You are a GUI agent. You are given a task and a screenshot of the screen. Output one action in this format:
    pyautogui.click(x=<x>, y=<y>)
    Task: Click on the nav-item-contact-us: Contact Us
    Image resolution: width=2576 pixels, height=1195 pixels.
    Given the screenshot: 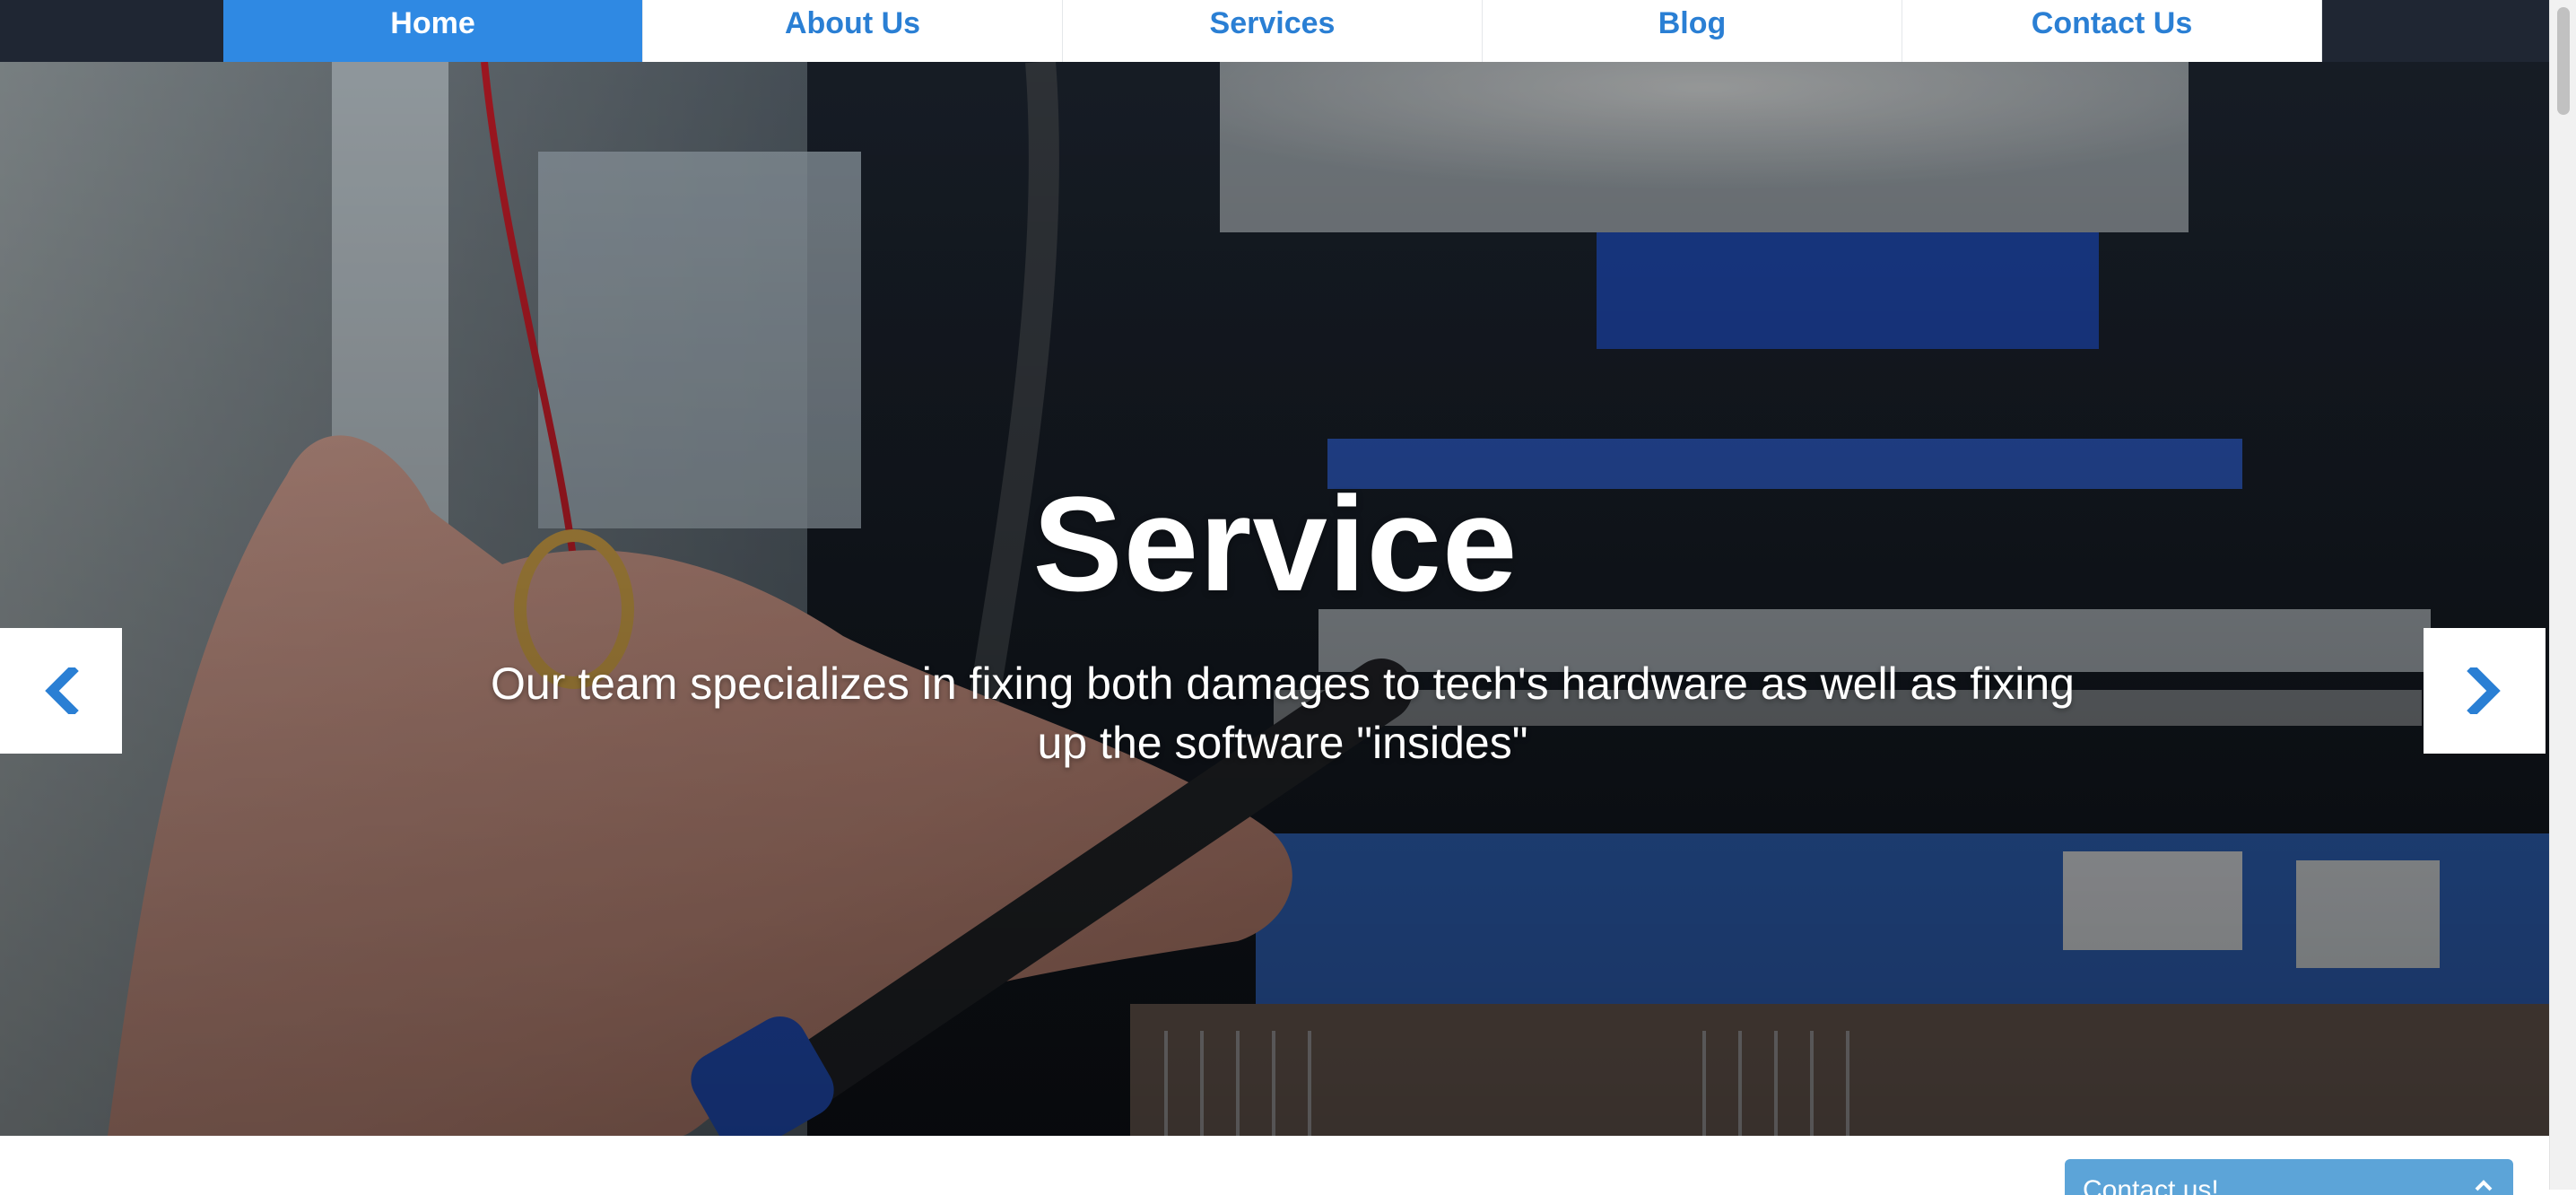 What is the action you would take?
    pyautogui.click(x=2112, y=31)
    